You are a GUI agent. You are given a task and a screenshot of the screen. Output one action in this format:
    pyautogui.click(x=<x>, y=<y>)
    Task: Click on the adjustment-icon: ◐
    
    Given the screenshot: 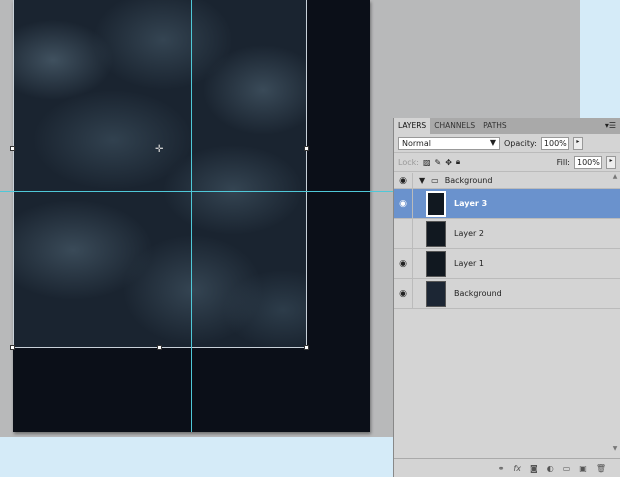 What is the action you would take?
    pyautogui.click(x=550, y=468)
    